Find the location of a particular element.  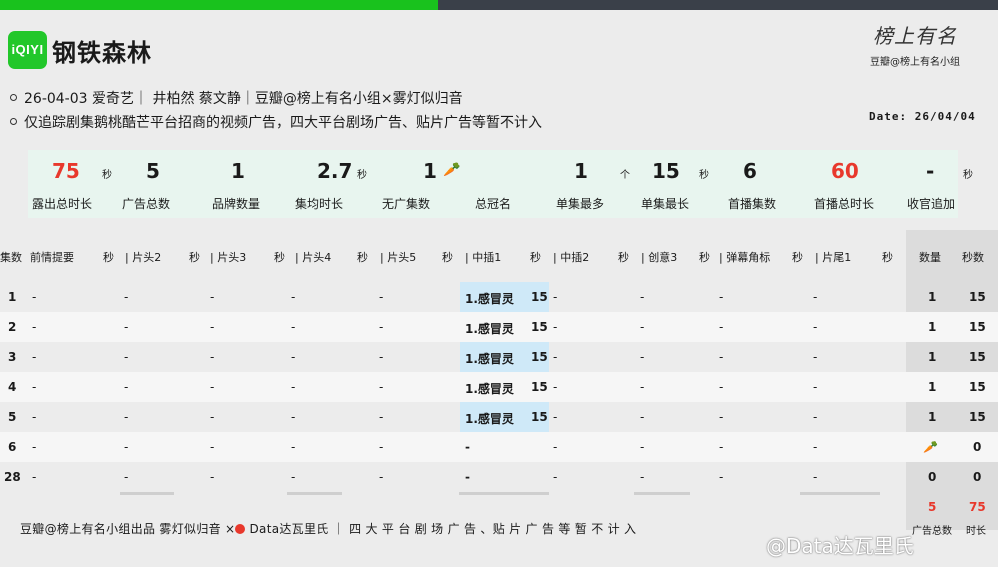

iqiyi-logo-icon: iQIYI is located at coordinates (27, 50).